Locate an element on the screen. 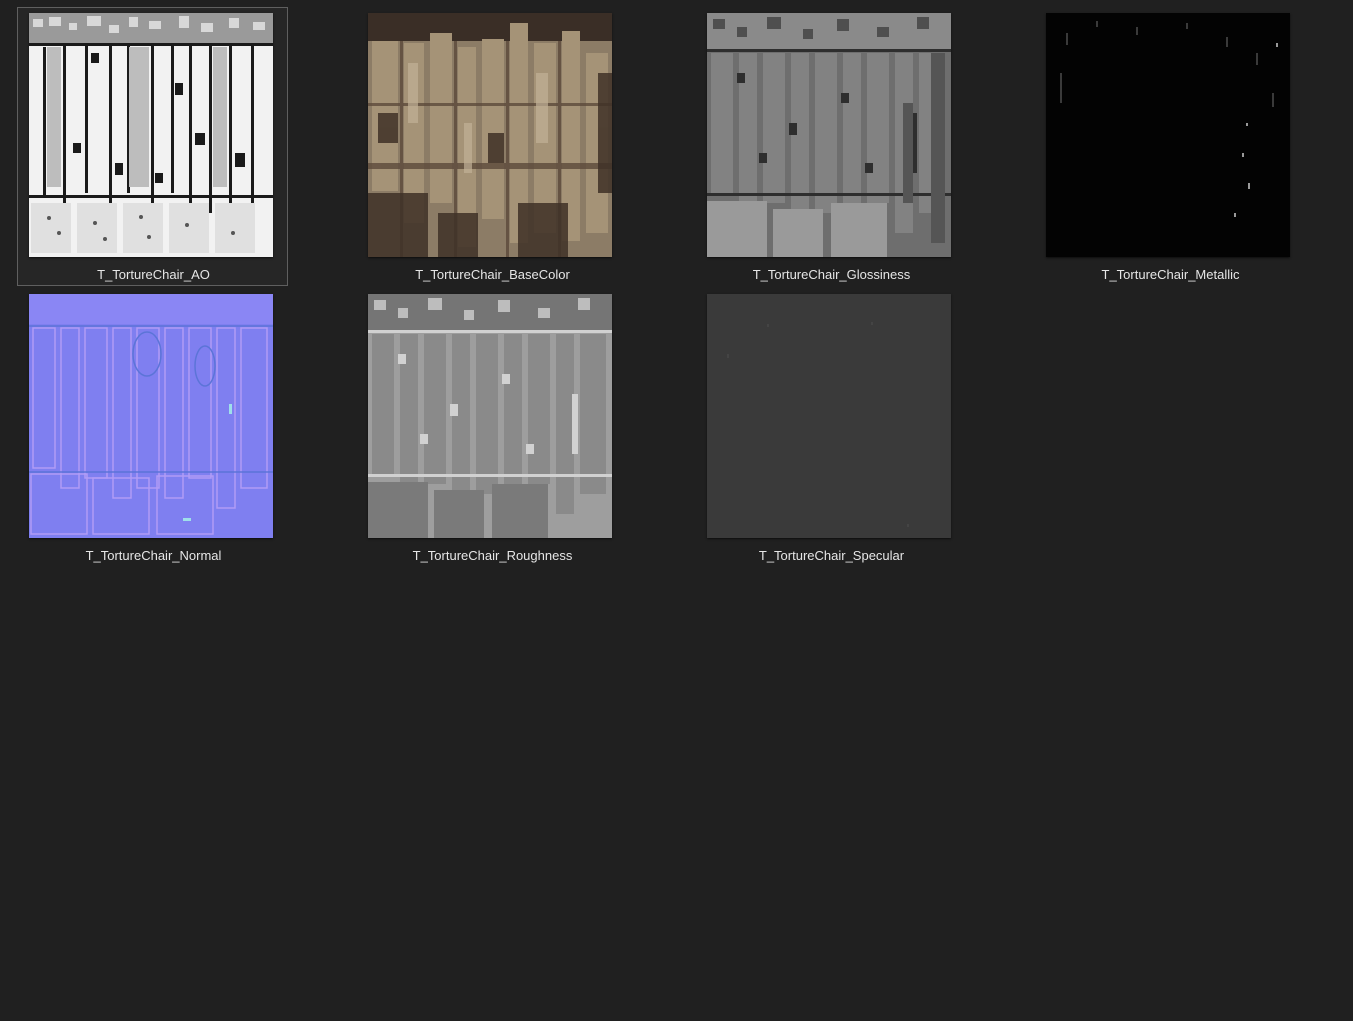 This screenshot has height=1021, width=1353. texture-thumbnail-normal is located at coordinates (151, 416).